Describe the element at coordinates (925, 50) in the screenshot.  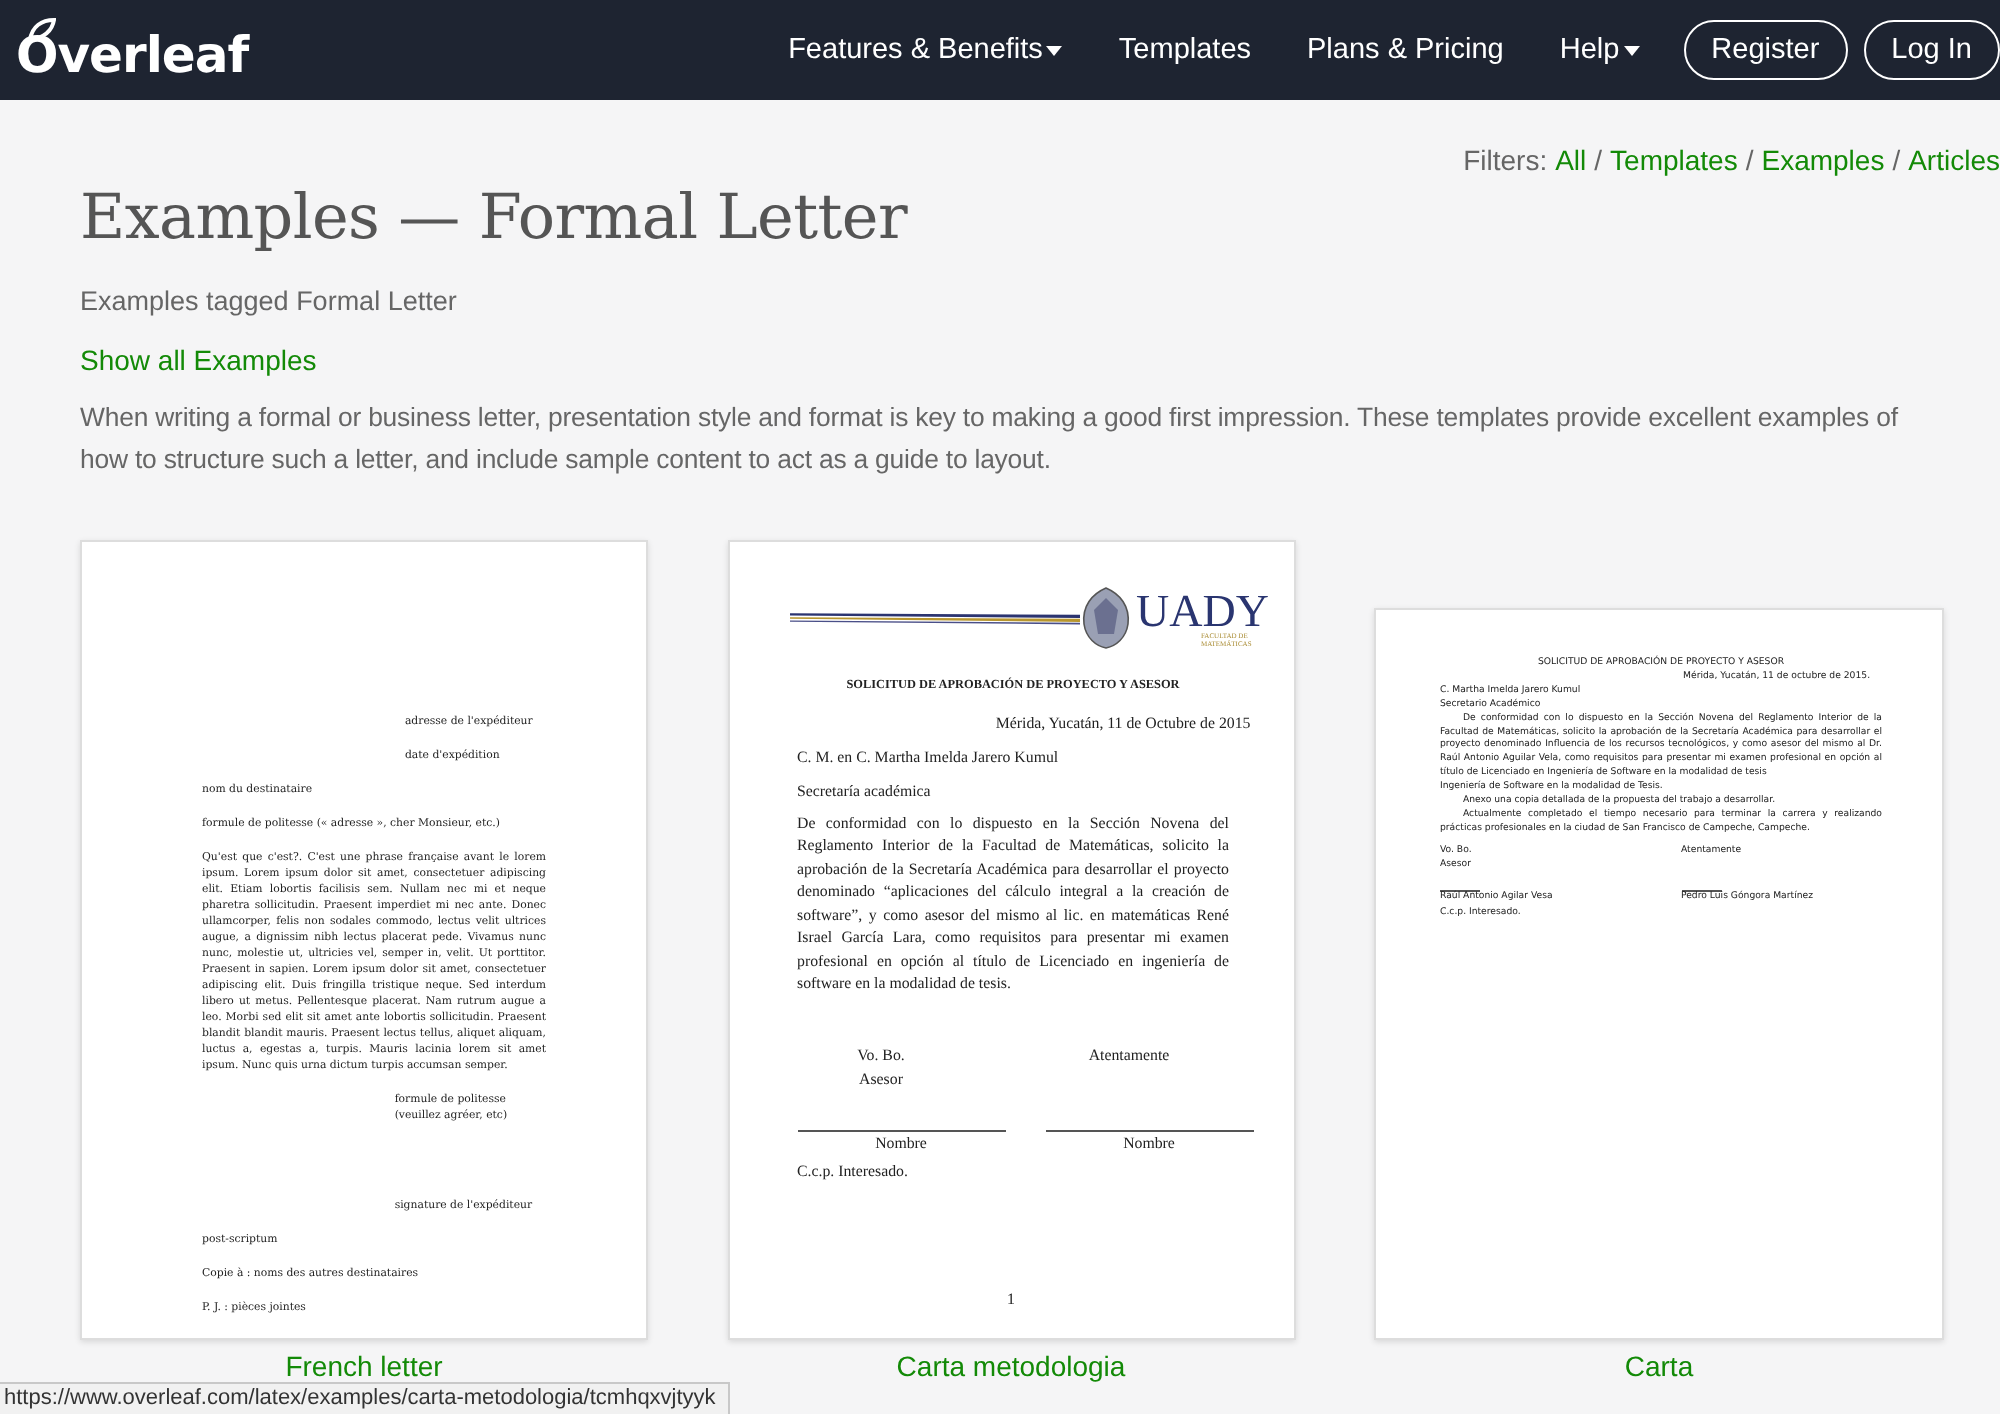
I see `nav-link: Features & Benefits` at that location.